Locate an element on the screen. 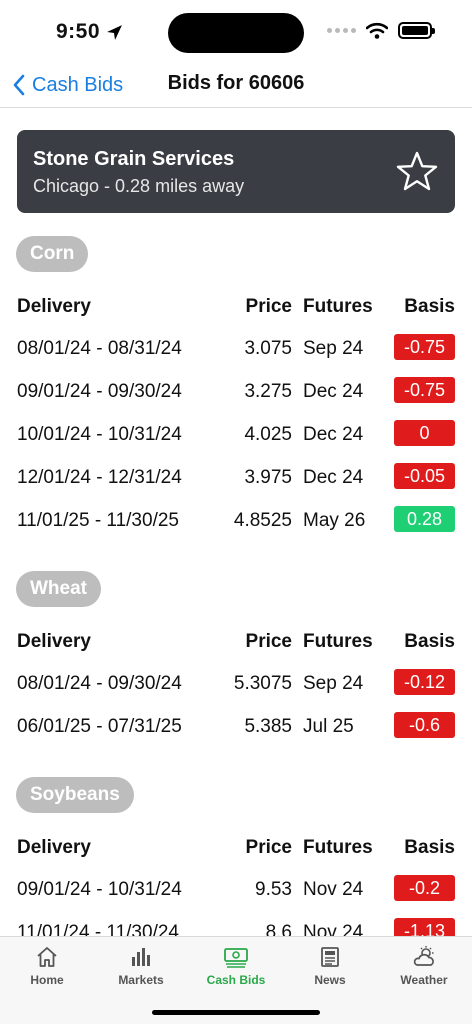  price-cell: 3.275 is located at coordinates (268, 391).